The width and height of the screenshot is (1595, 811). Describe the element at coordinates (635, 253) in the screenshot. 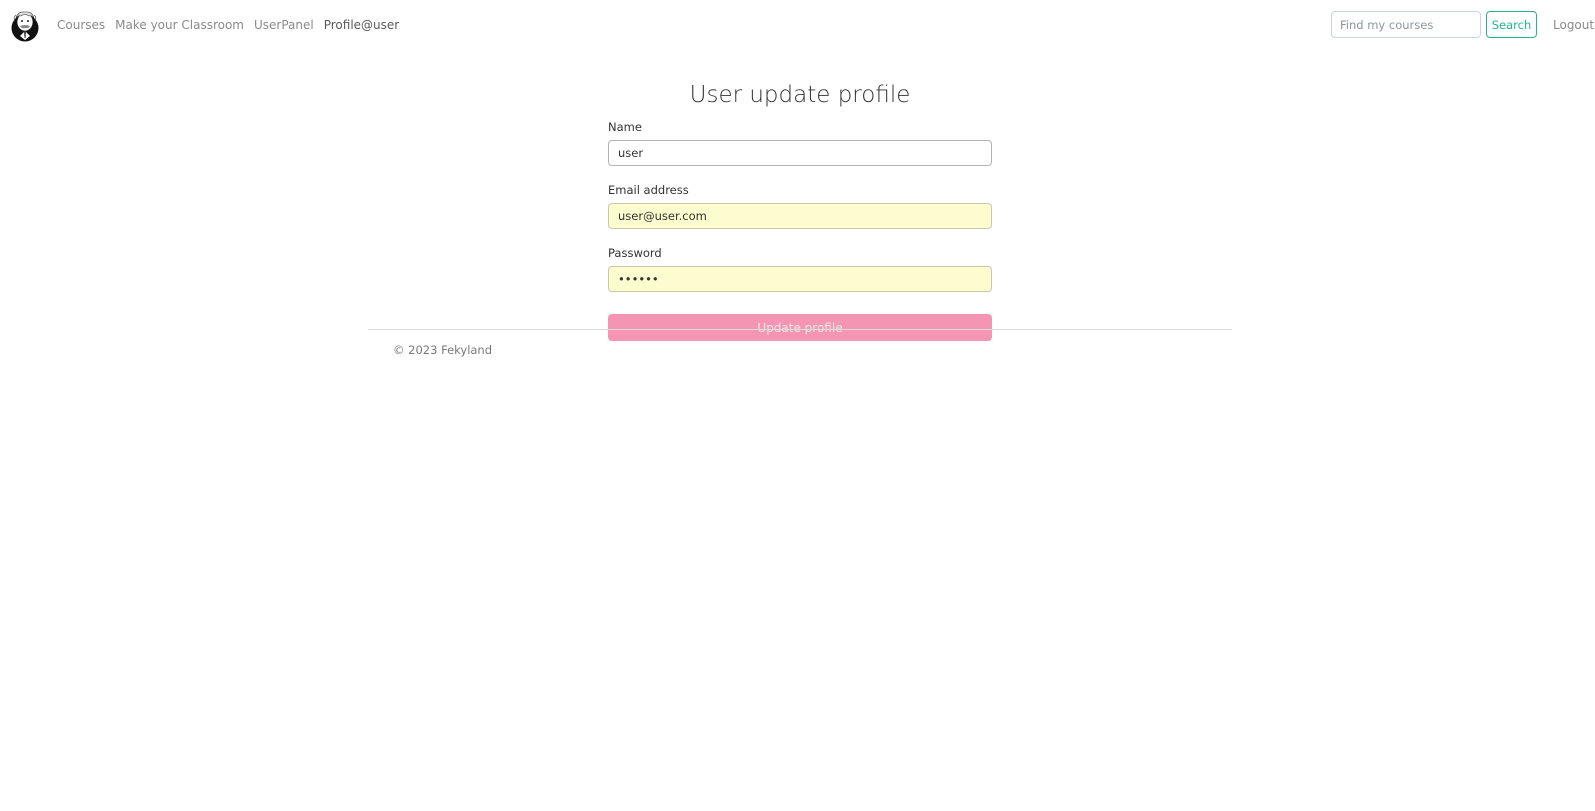

I see `password-label: Password` at that location.